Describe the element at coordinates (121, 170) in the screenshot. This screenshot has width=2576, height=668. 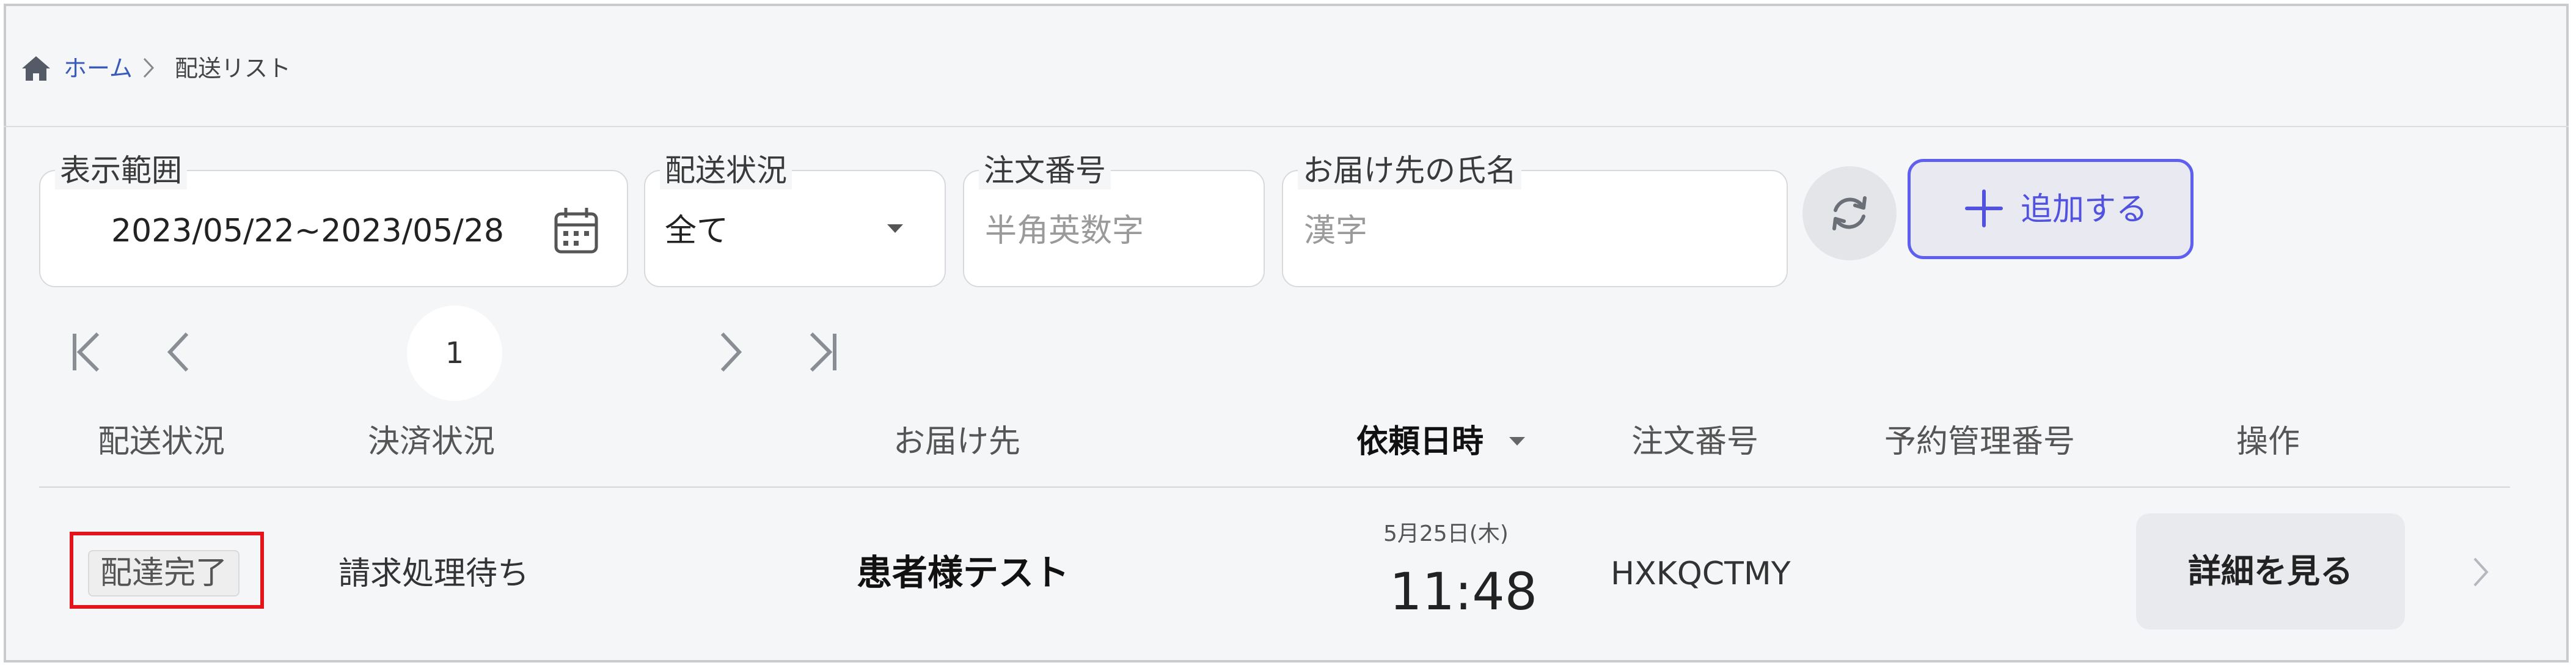
I see `date-range-label: 表示範囲` at that location.